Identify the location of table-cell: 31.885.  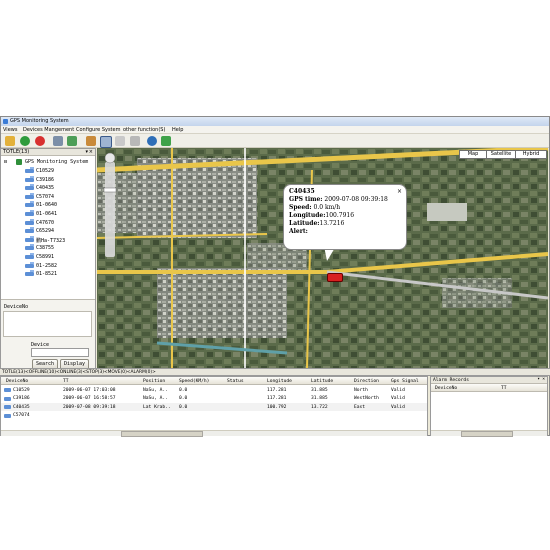
(319, 390).